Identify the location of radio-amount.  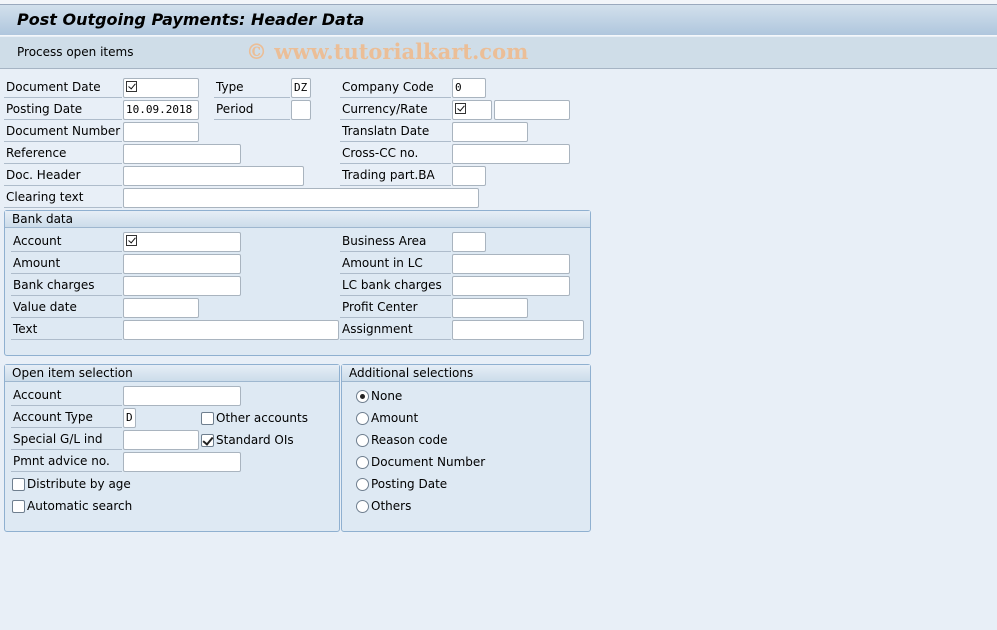
(362, 418).